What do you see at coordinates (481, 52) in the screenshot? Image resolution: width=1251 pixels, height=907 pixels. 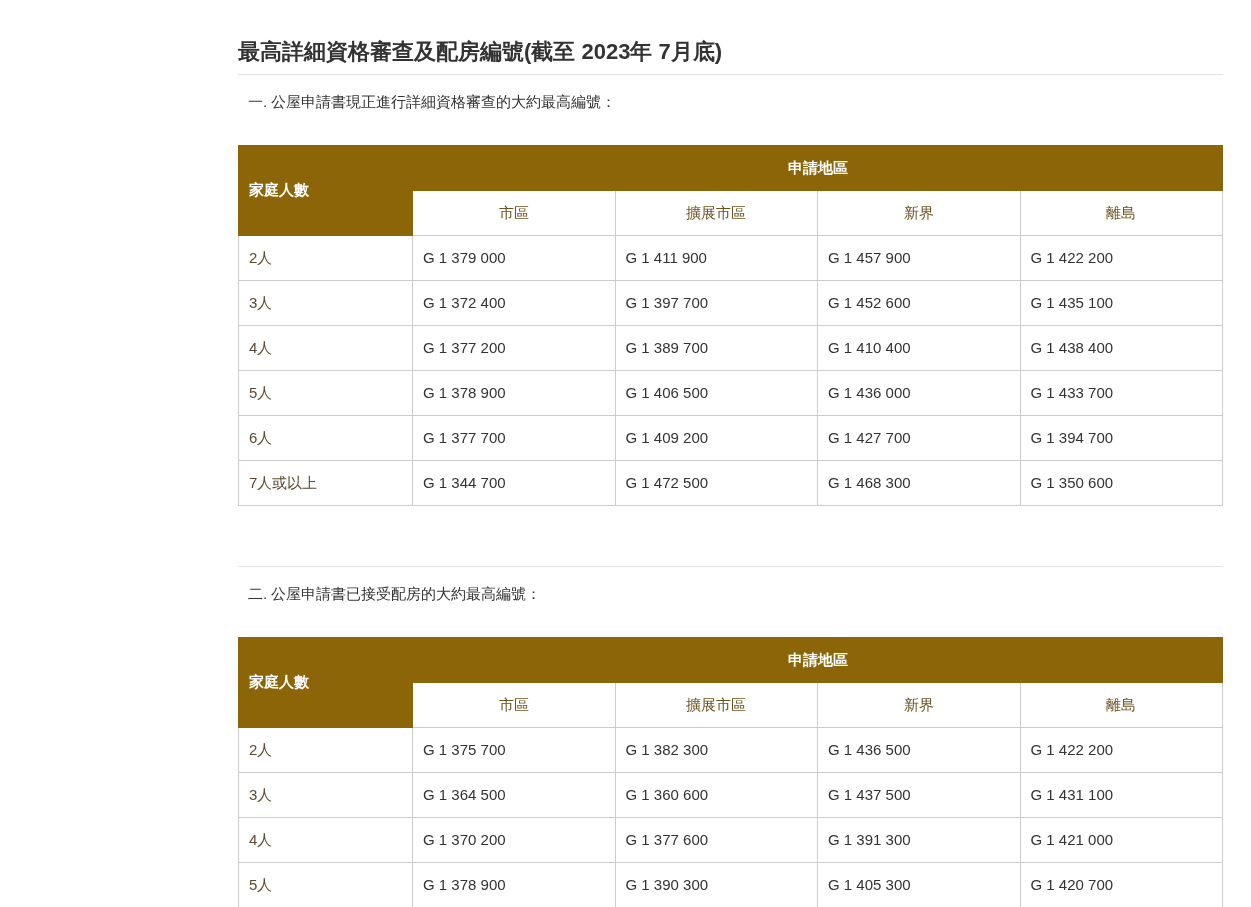 I see `page-title: 最高詳細資格審查及配房編號(截至 2023年 7月底)` at bounding box center [481, 52].